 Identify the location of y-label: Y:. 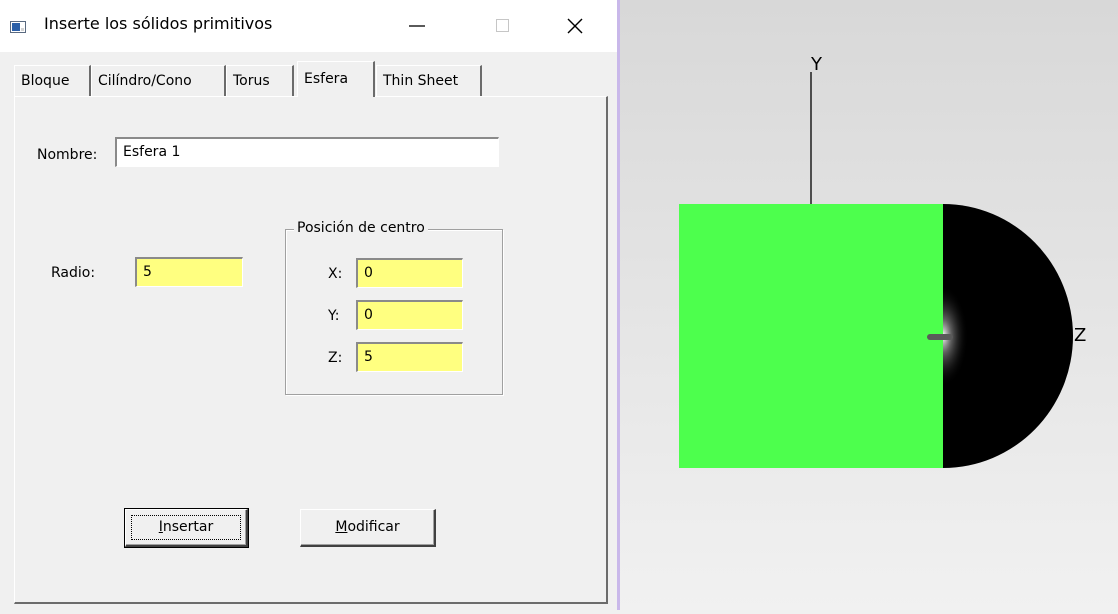
(334, 316).